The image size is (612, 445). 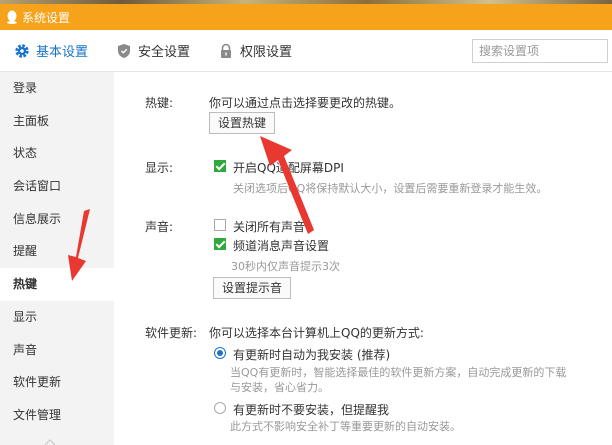 What do you see at coordinates (390, 188) in the screenshot?
I see `dpi-adapt-hint: 关闭选项后QQ将保持默认大小，设置后需要重新登录才能生效。` at bounding box center [390, 188].